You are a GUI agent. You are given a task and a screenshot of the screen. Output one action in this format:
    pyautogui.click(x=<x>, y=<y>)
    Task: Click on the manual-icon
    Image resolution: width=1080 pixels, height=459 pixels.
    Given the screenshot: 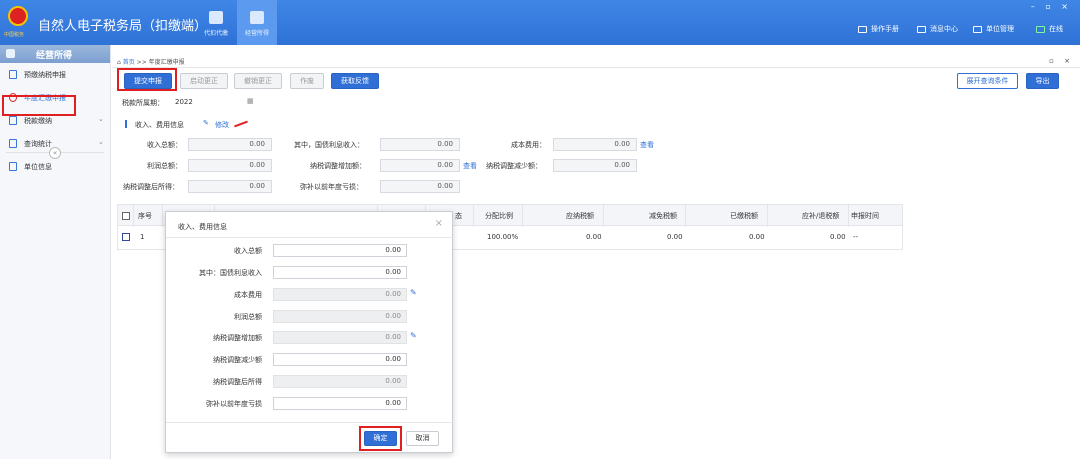 What is the action you would take?
    pyautogui.click(x=862, y=29)
    